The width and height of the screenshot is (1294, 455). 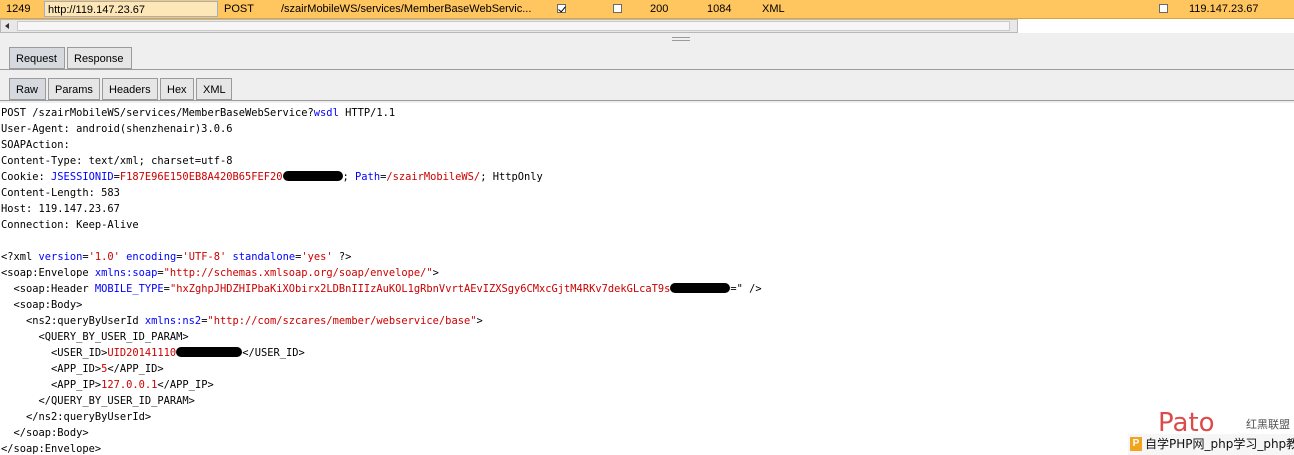 I want to click on history-horizontal-scrollbar, so click(x=509, y=26).